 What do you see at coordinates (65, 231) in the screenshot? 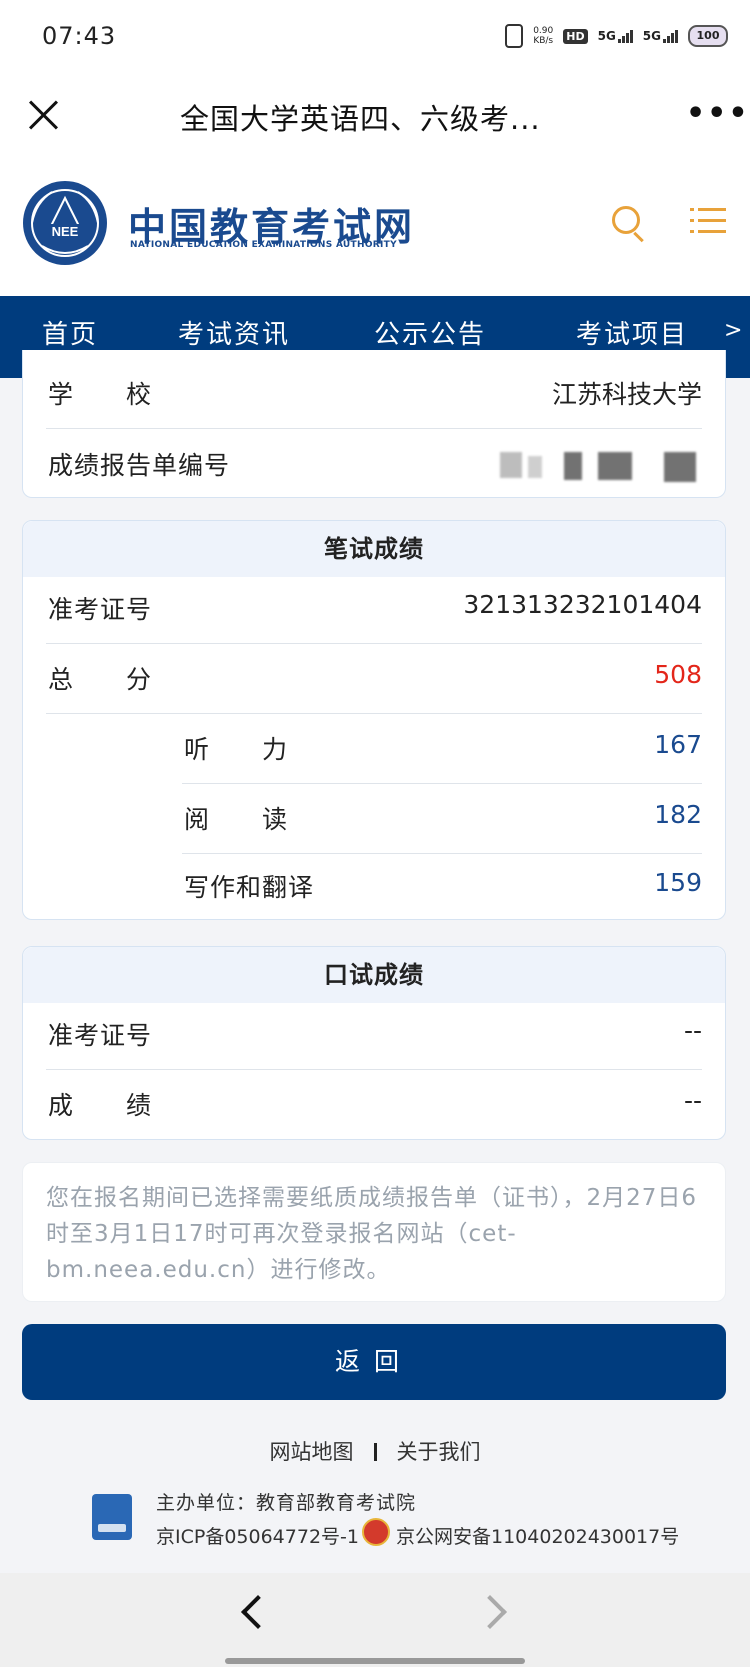
I see `logo-text: NEE` at bounding box center [65, 231].